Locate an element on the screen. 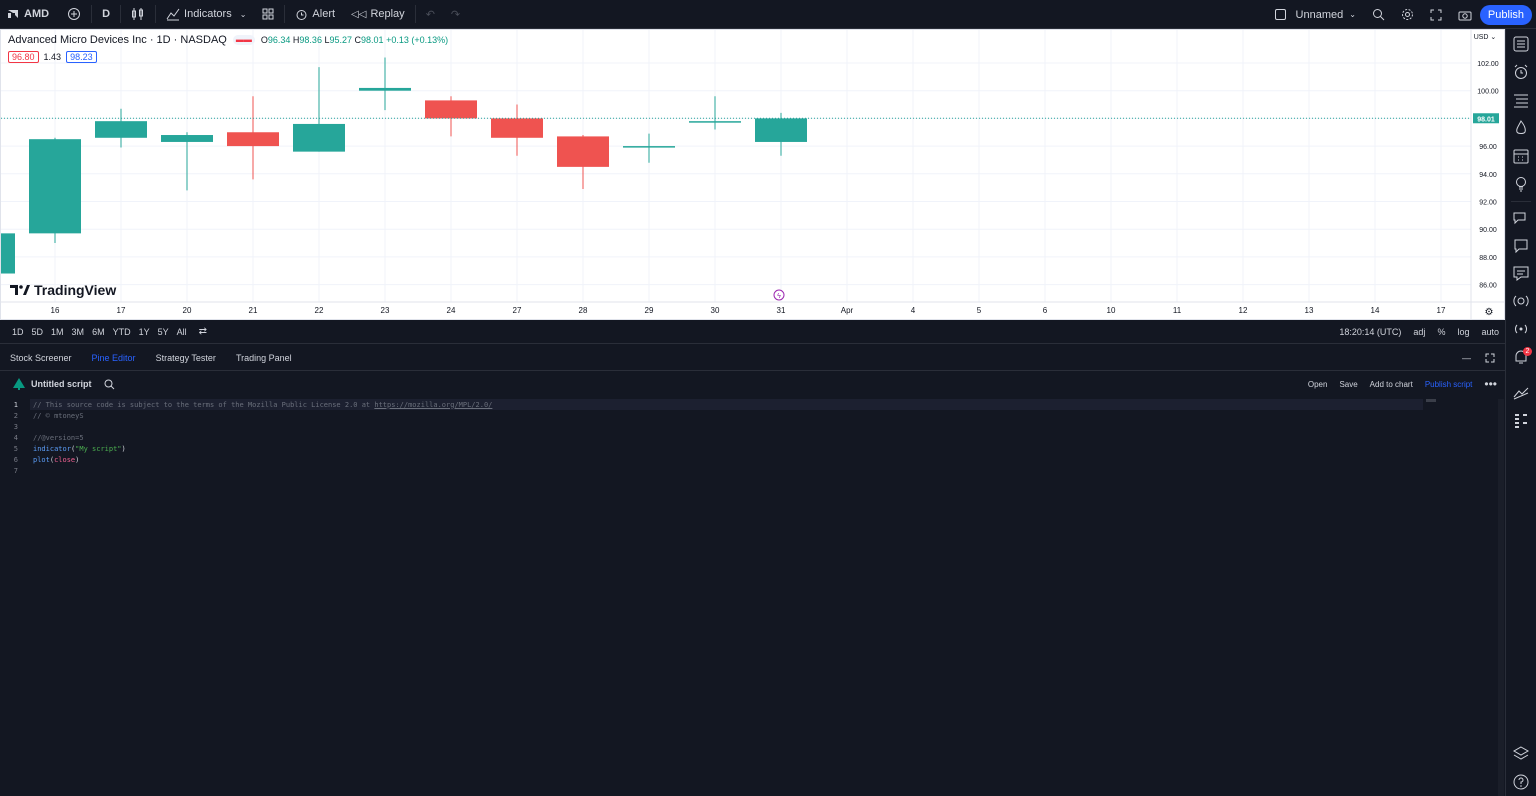 The image size is (1536, 796). ideas-bulb-icon is located at coordinates (1521, 184).